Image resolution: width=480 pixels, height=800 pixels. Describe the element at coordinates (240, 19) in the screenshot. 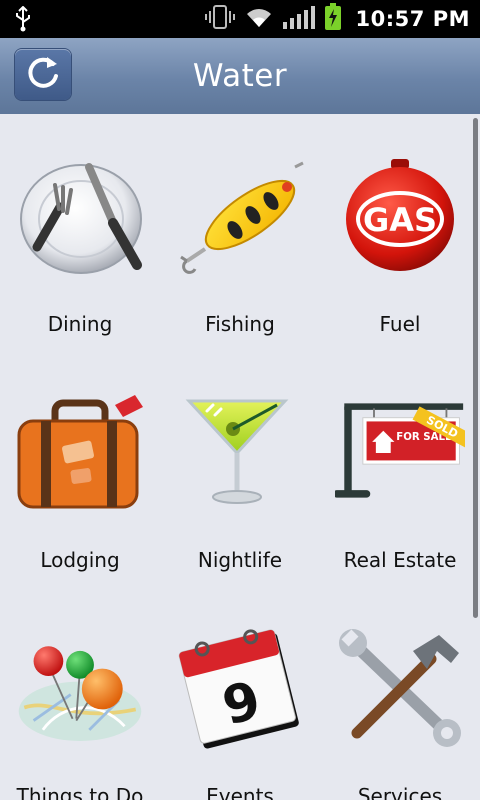

I see `status-bar: 10:57 PM` at that location.